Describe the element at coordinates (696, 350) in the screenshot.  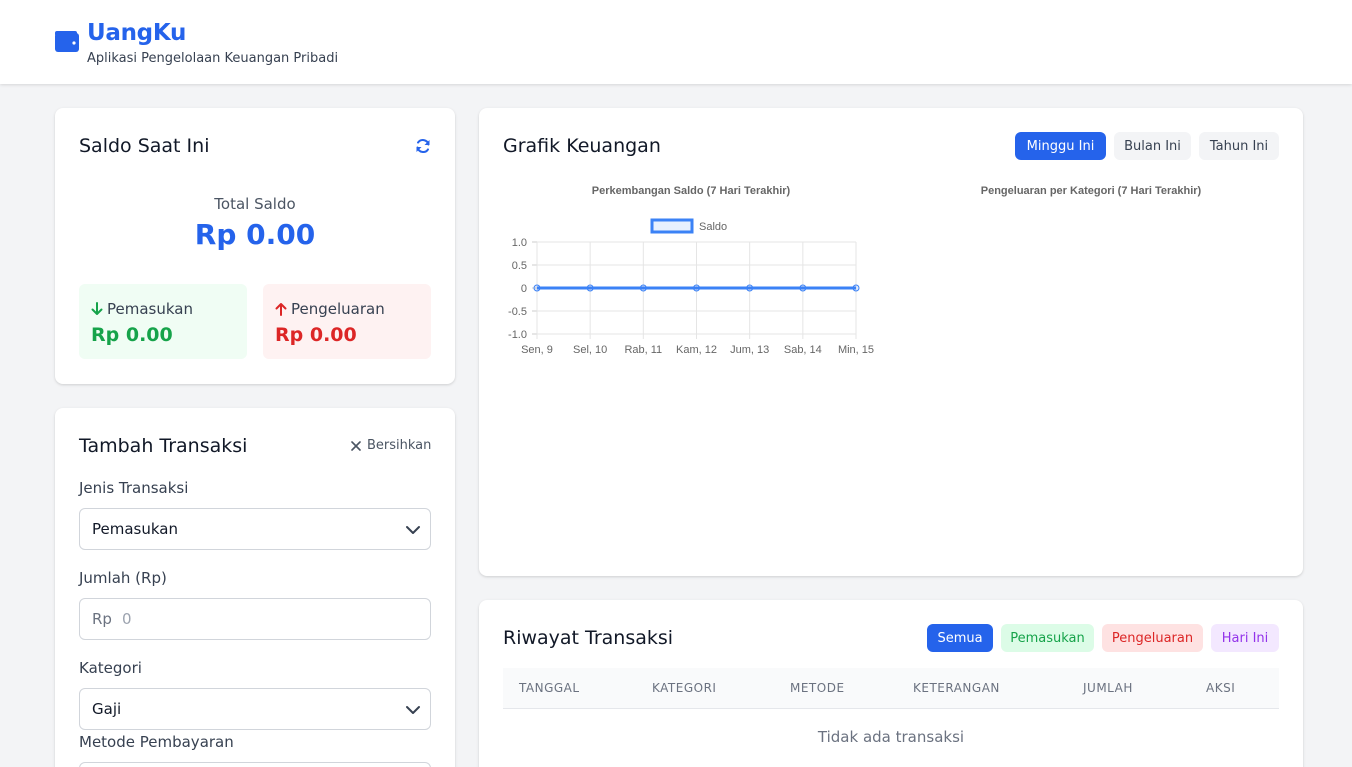
I see `x-tick-label: Kam, 12` at that location.